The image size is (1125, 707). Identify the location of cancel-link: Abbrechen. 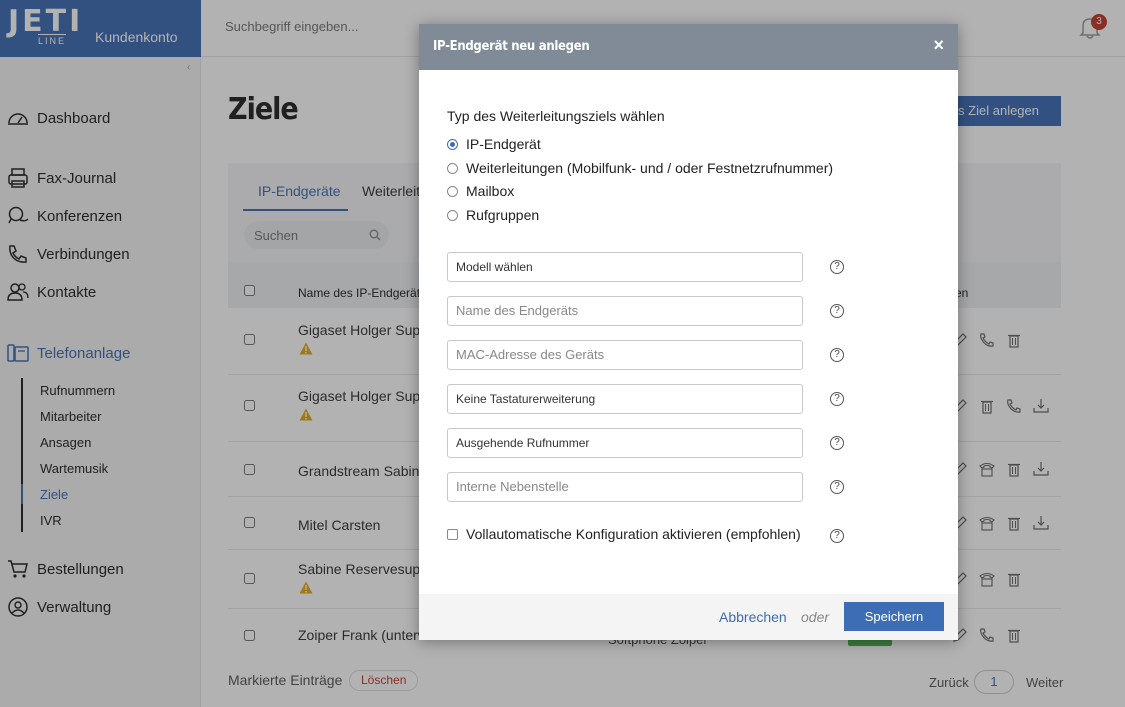
(753, 617).